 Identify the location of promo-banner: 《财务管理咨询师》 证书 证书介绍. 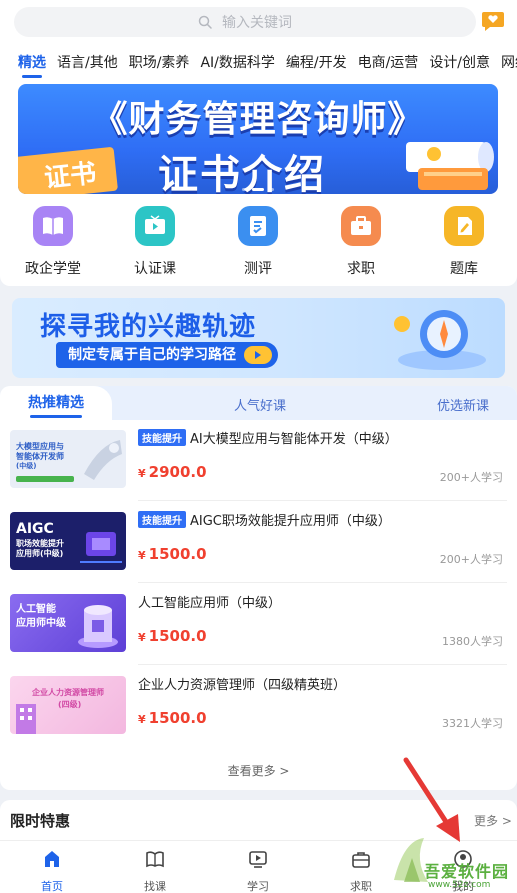
(258, 139).